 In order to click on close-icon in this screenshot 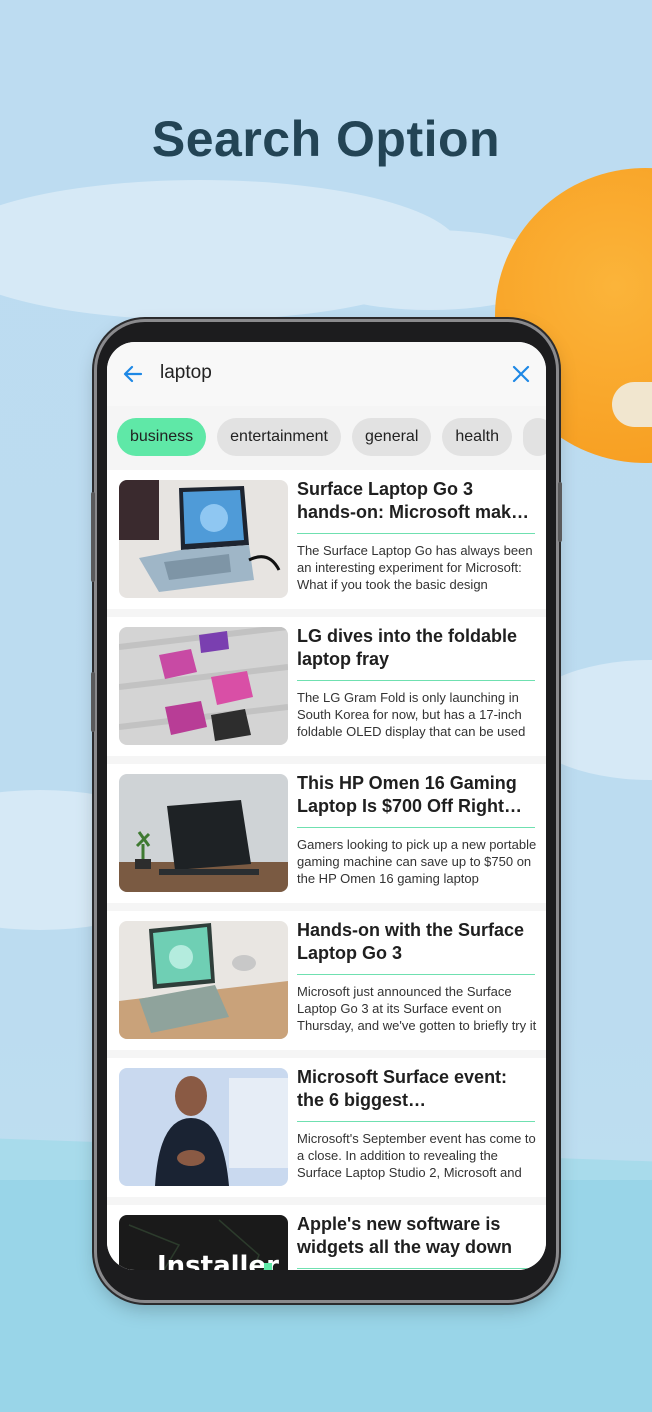, I will do `click(521, 374)`.